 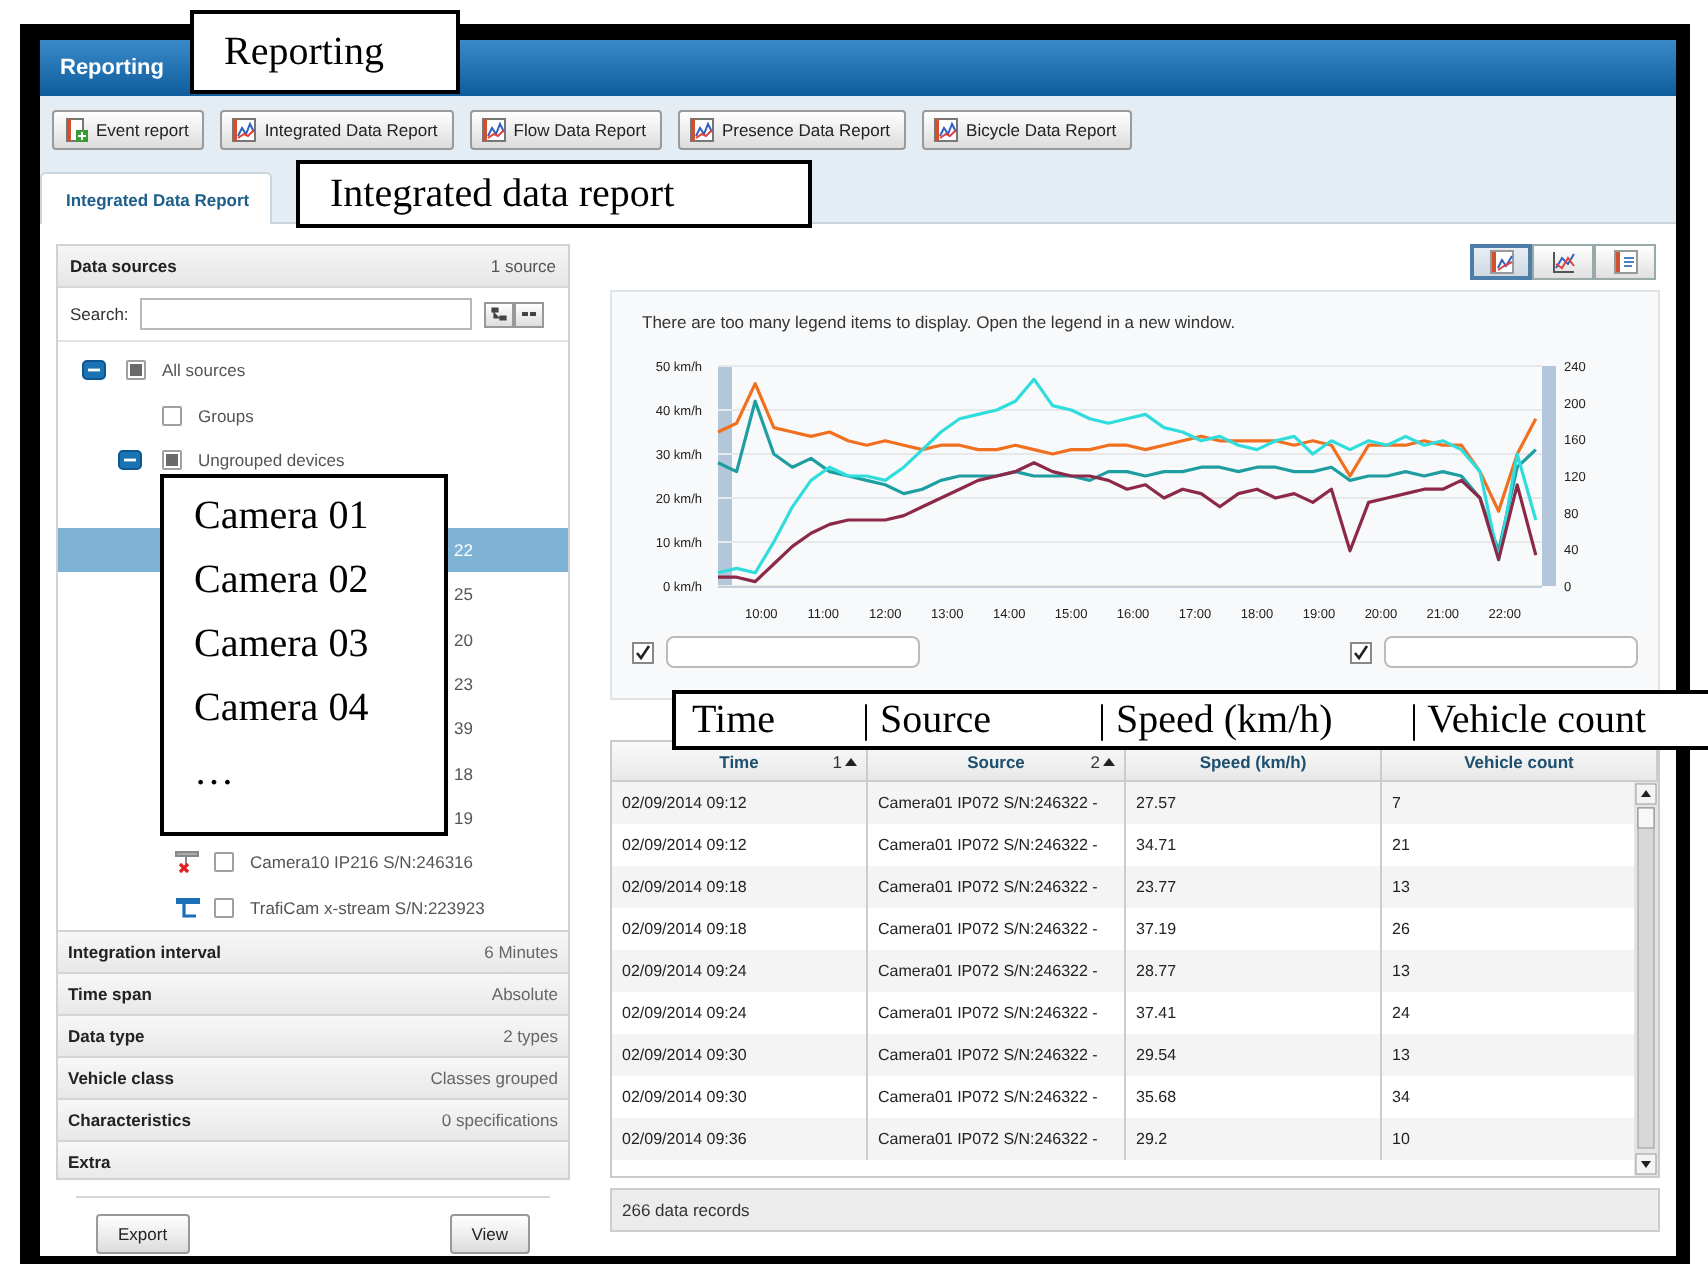 I want to click on report-button: Bicycle Data Report, so click(x=1027, y=130).